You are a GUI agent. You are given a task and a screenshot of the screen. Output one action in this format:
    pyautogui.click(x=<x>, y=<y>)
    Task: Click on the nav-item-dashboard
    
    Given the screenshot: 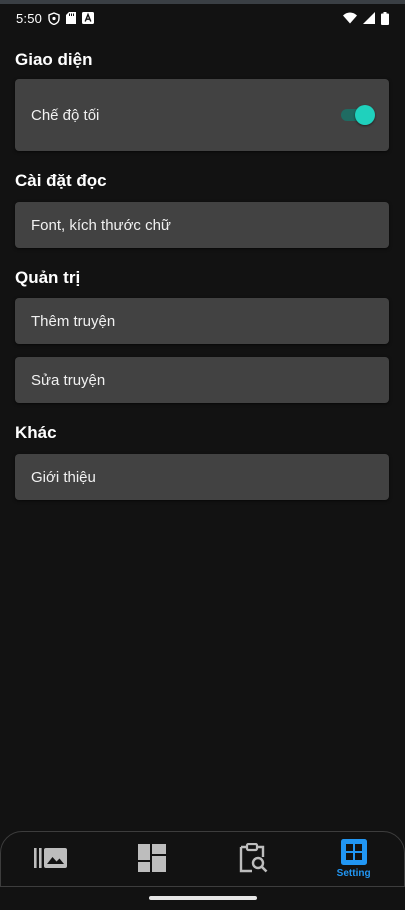 What is the action you would take?
    pyautogui.click(x=152, y=859)
    